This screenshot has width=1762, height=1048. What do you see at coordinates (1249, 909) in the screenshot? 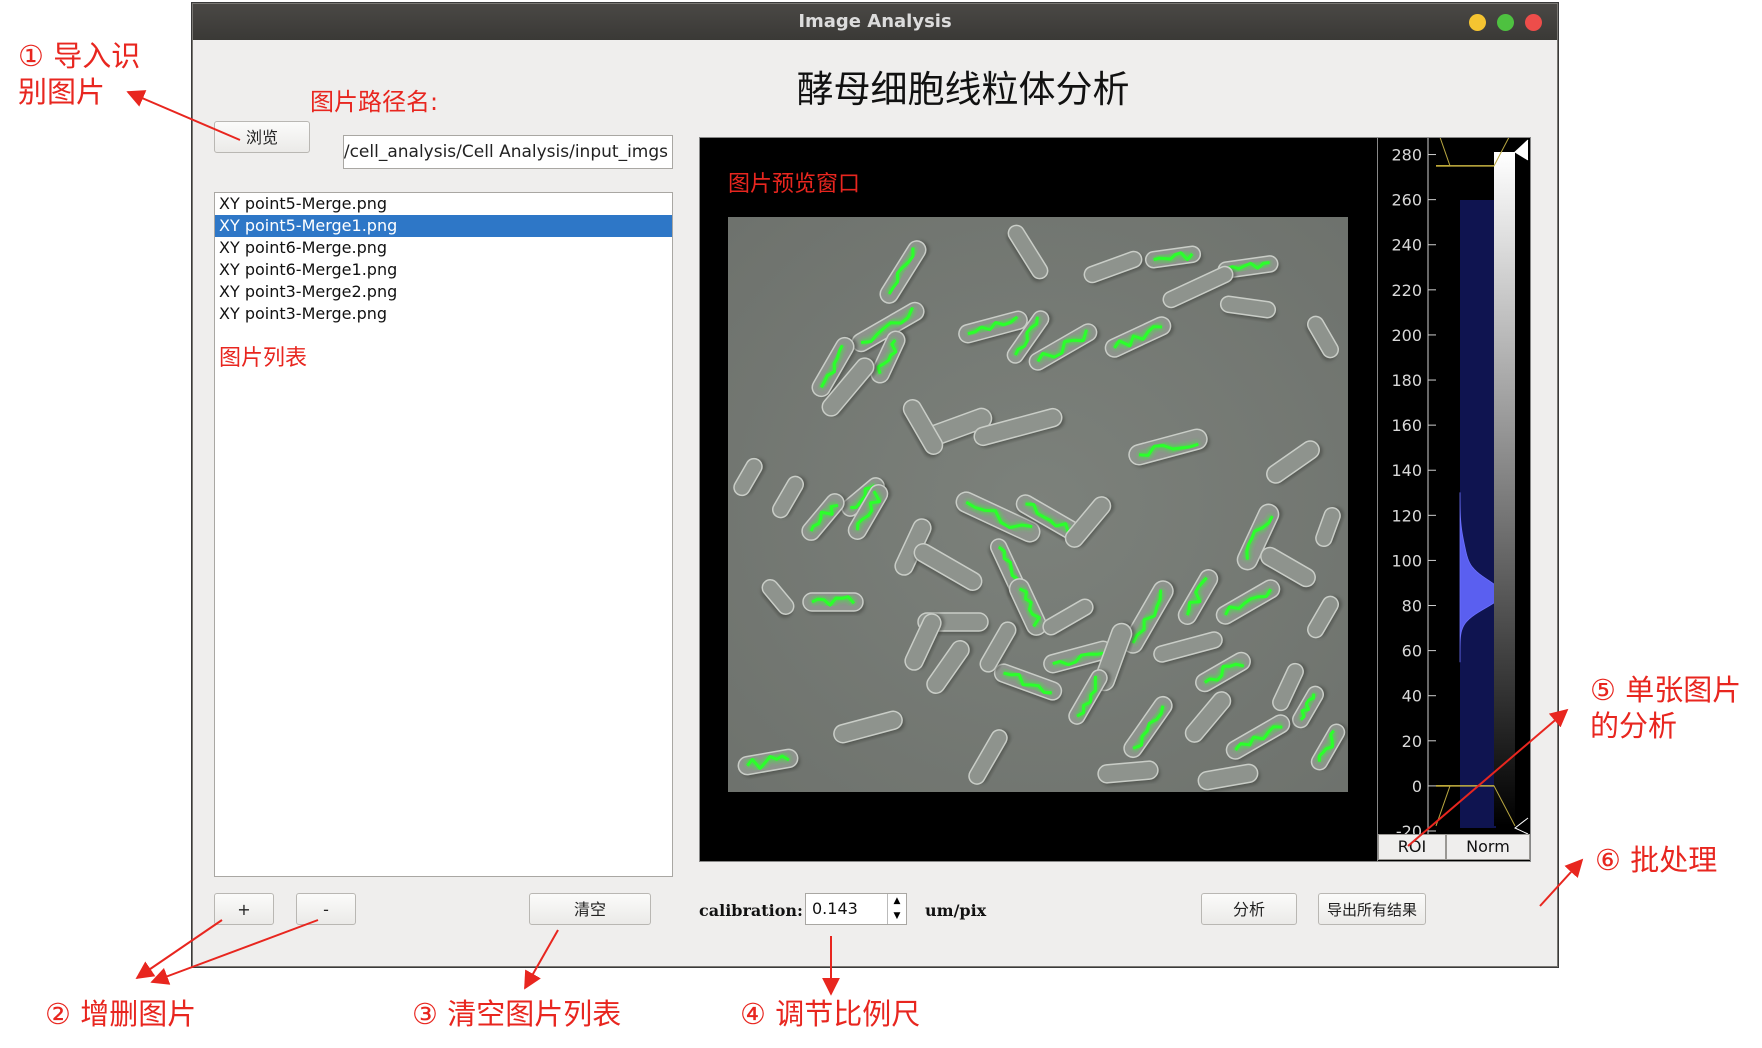
I see `analyze-button: 分析` at bounding box center [1249, 909].